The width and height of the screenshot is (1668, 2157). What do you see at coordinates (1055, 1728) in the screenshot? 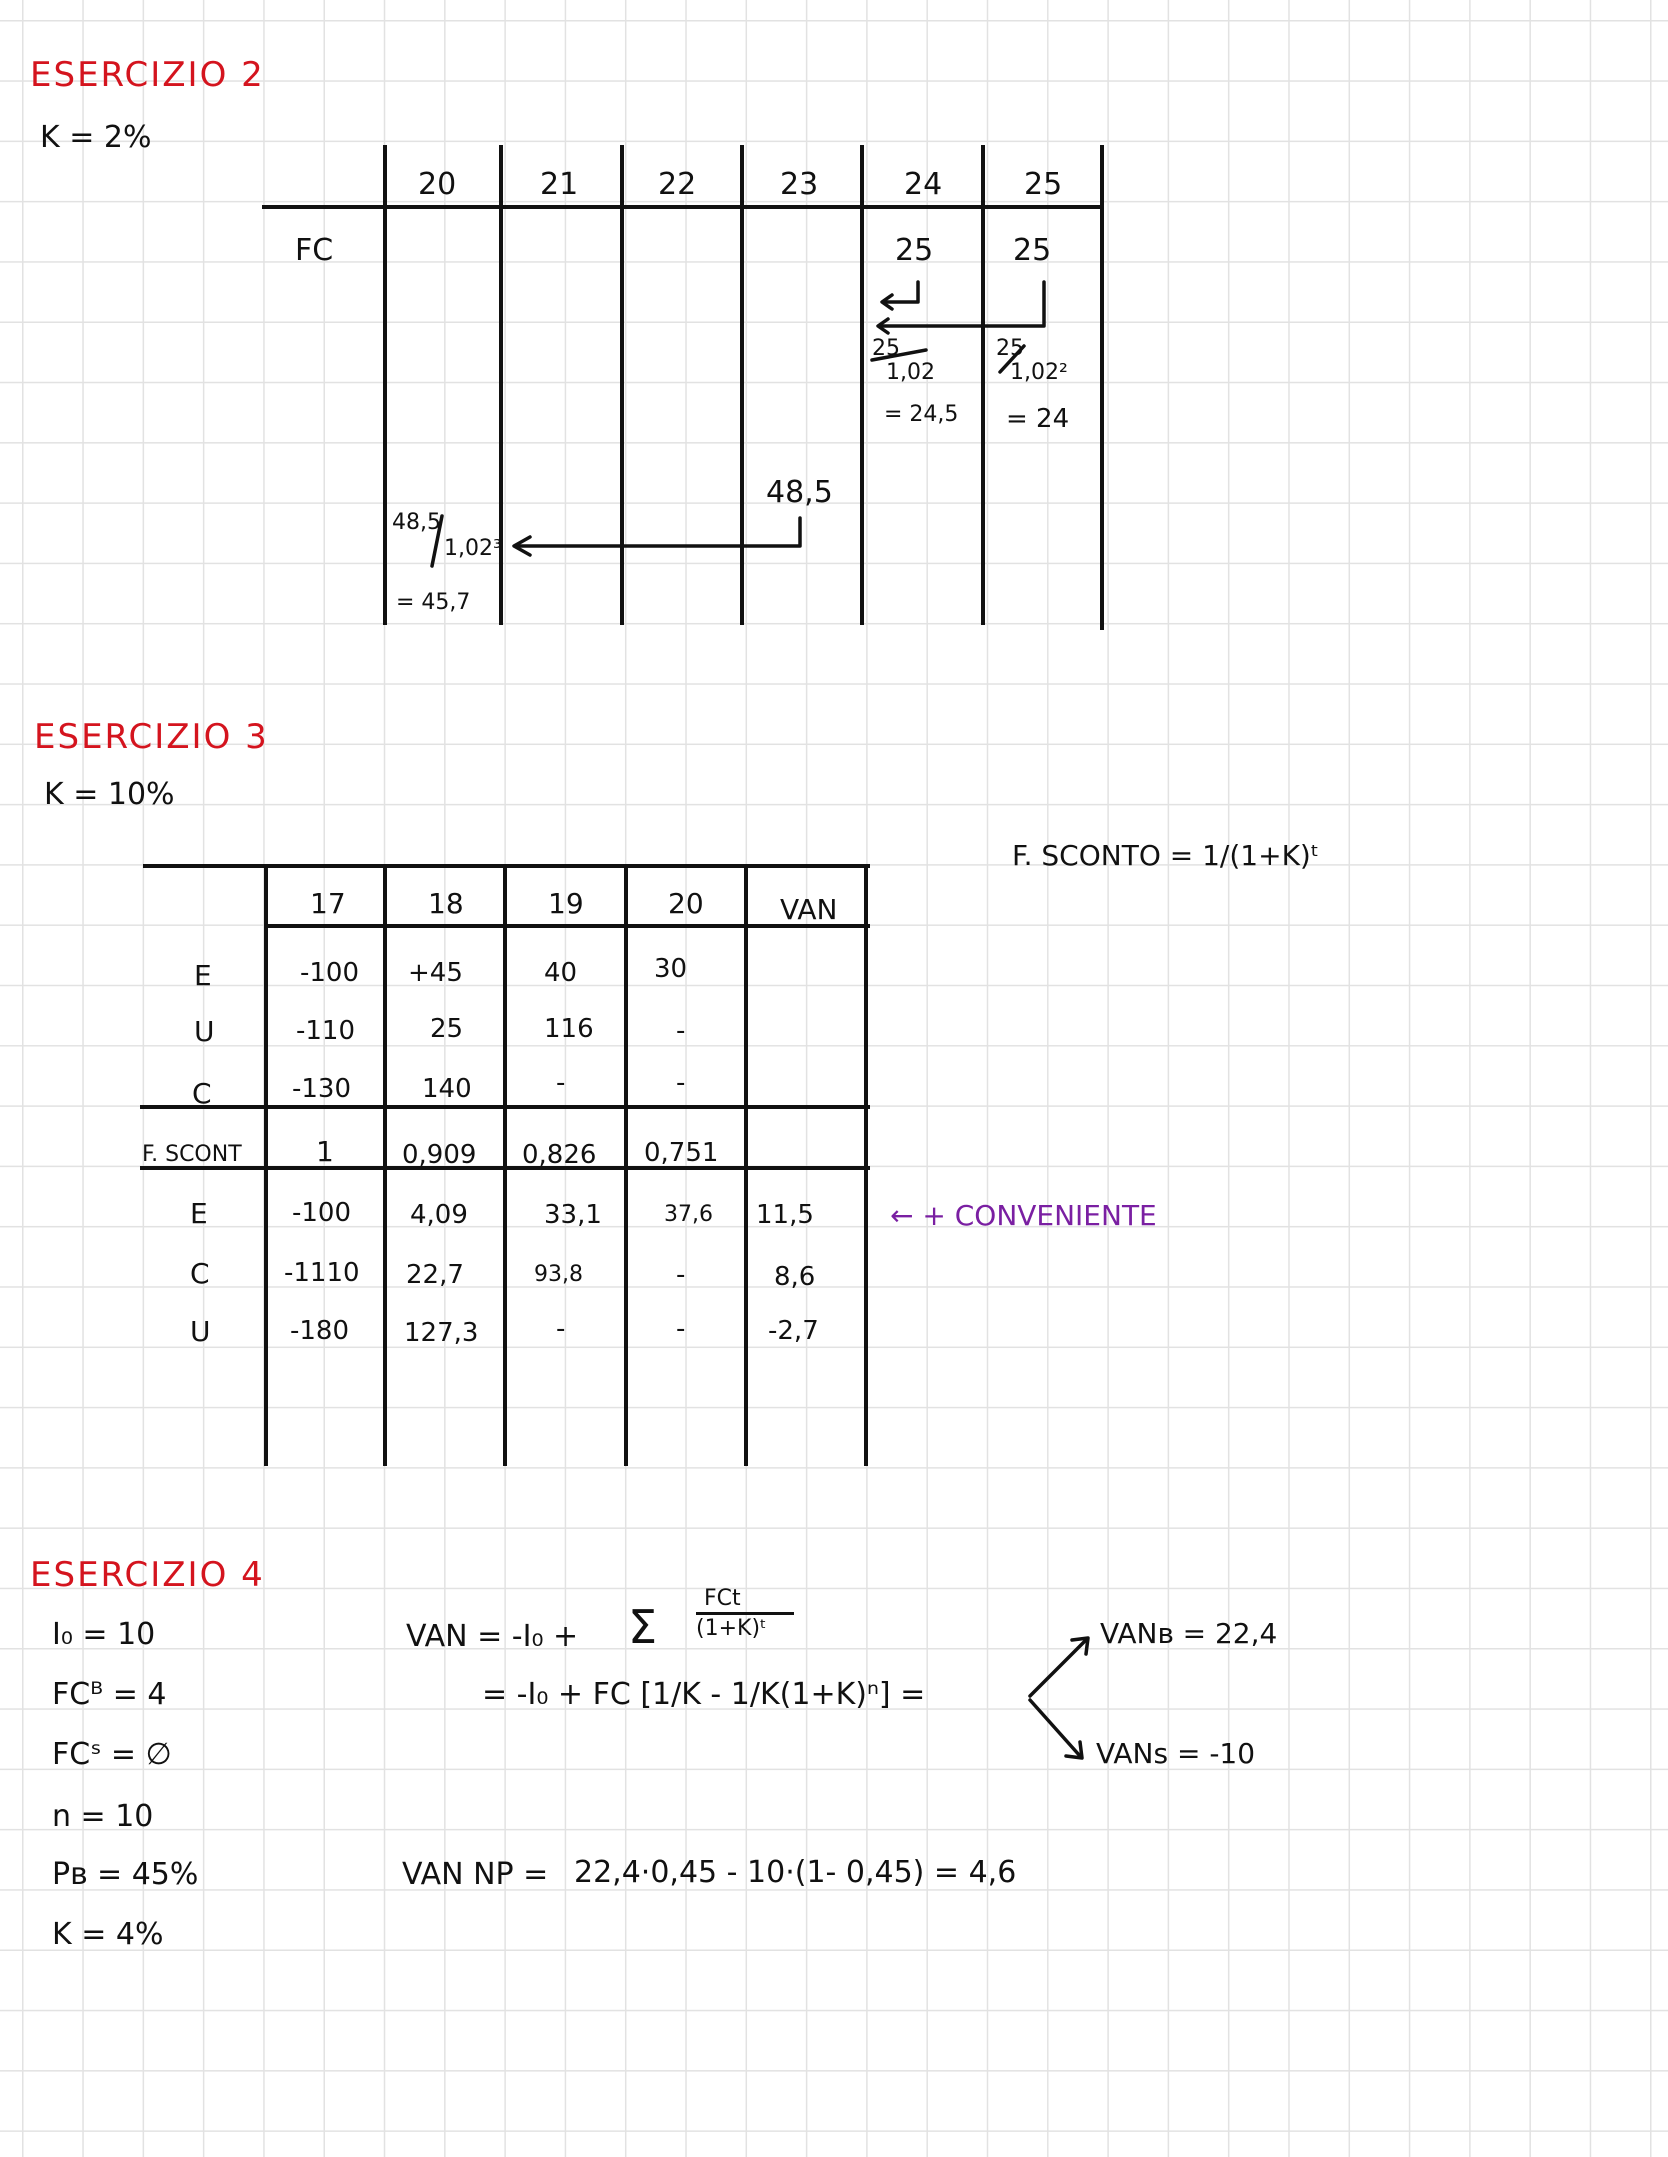
I see `ex4-arrow-down` at bounding box center [1055, 1728].